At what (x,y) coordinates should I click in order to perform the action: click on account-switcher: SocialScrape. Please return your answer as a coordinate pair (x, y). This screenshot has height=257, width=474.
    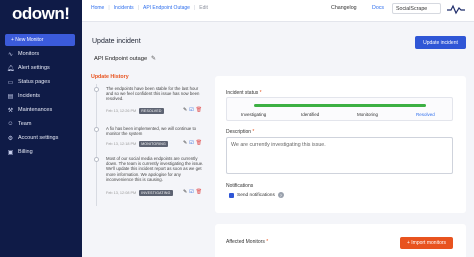
    Looking at the image, I should click on (416, 8).